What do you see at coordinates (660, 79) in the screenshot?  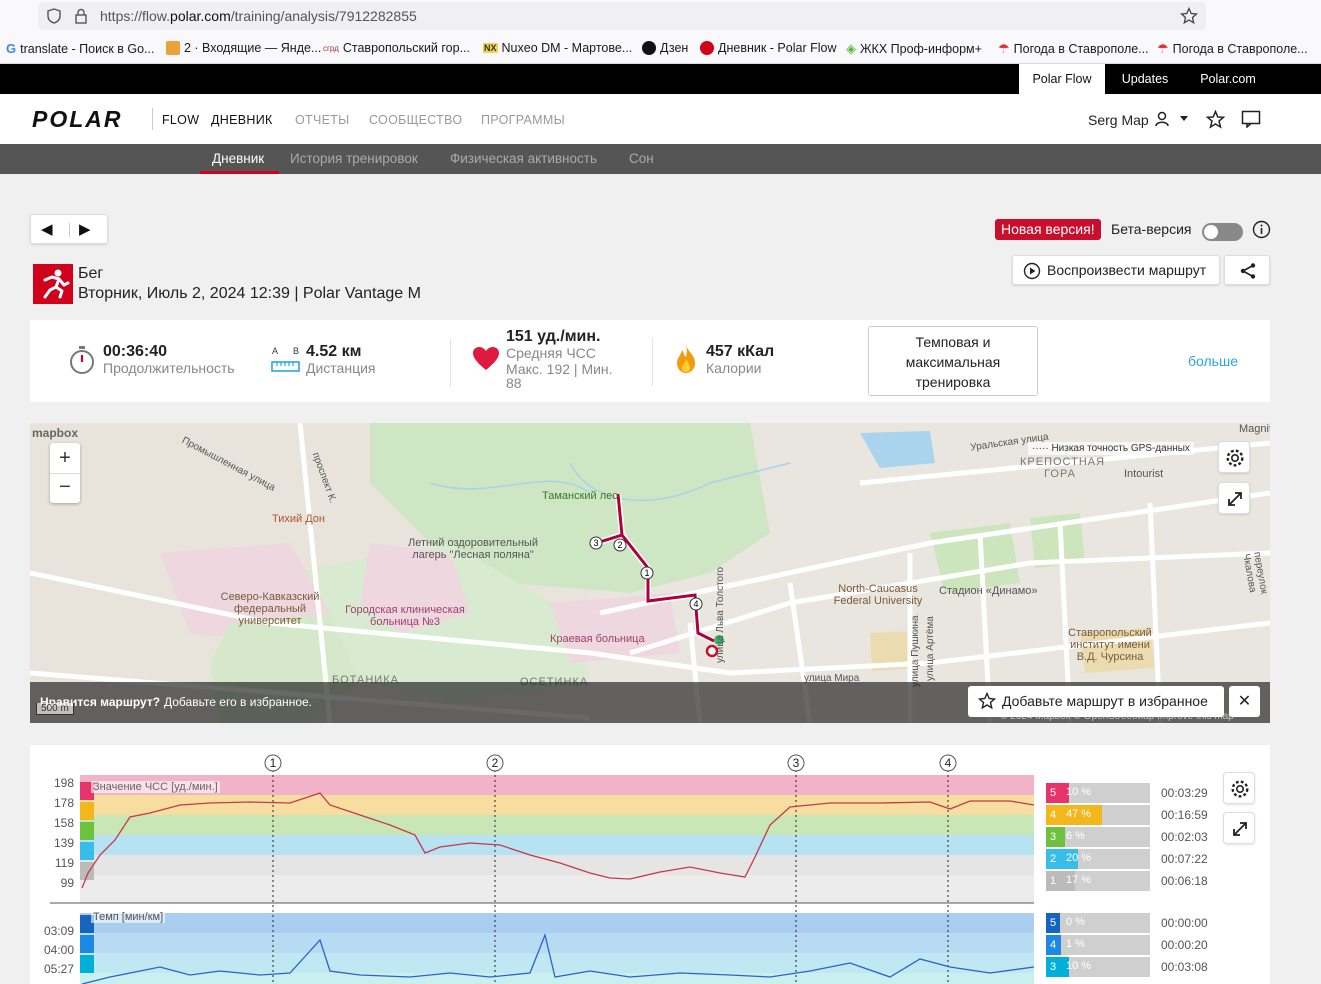 I see `top-links-bar: Polar Flow Updates Polar.com` at bounding box center [660, 79].